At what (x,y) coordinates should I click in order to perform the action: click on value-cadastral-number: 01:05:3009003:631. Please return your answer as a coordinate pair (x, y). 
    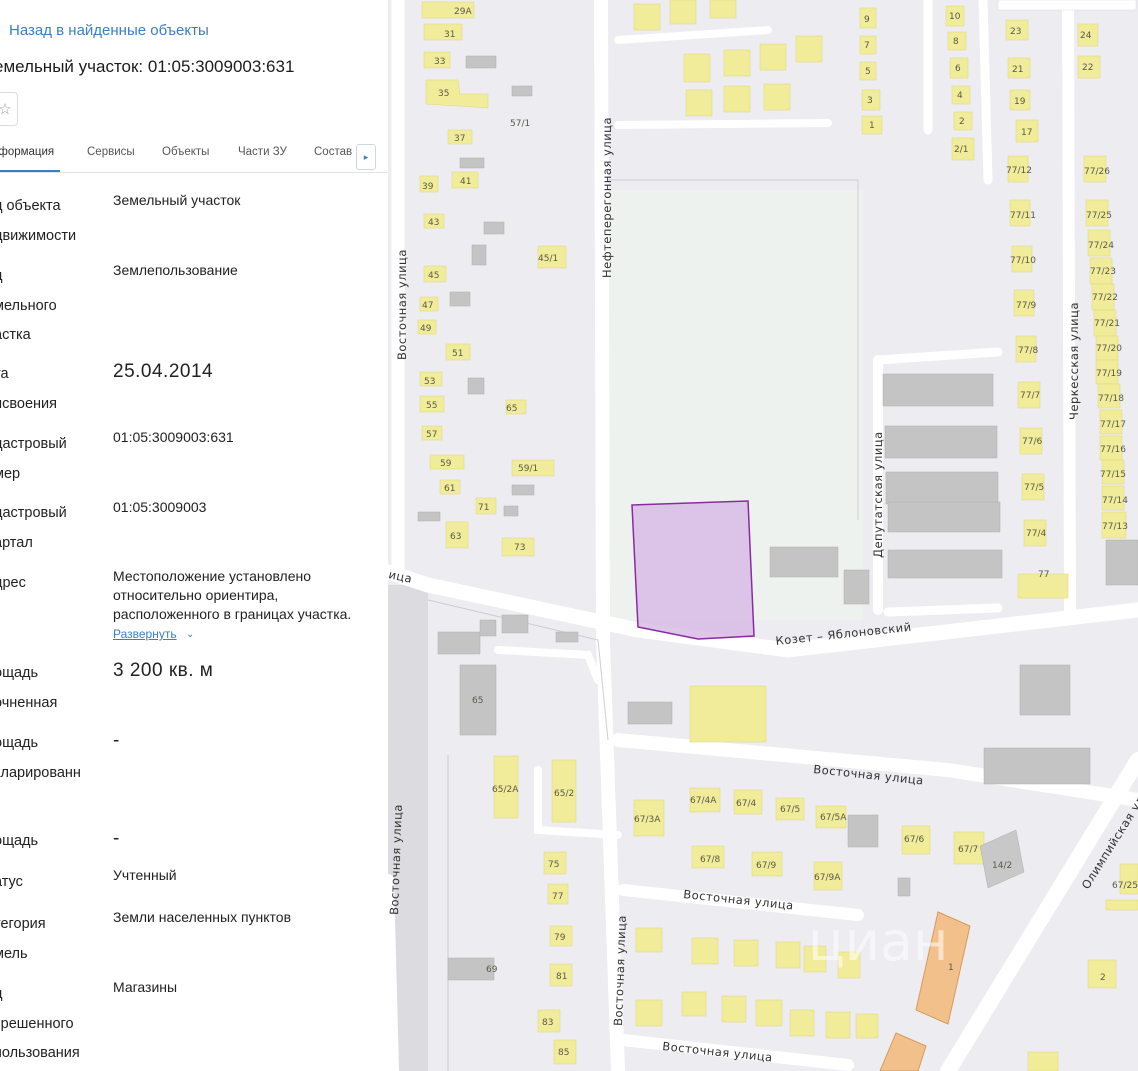
    Looking at the image, I should click on (173, 437).